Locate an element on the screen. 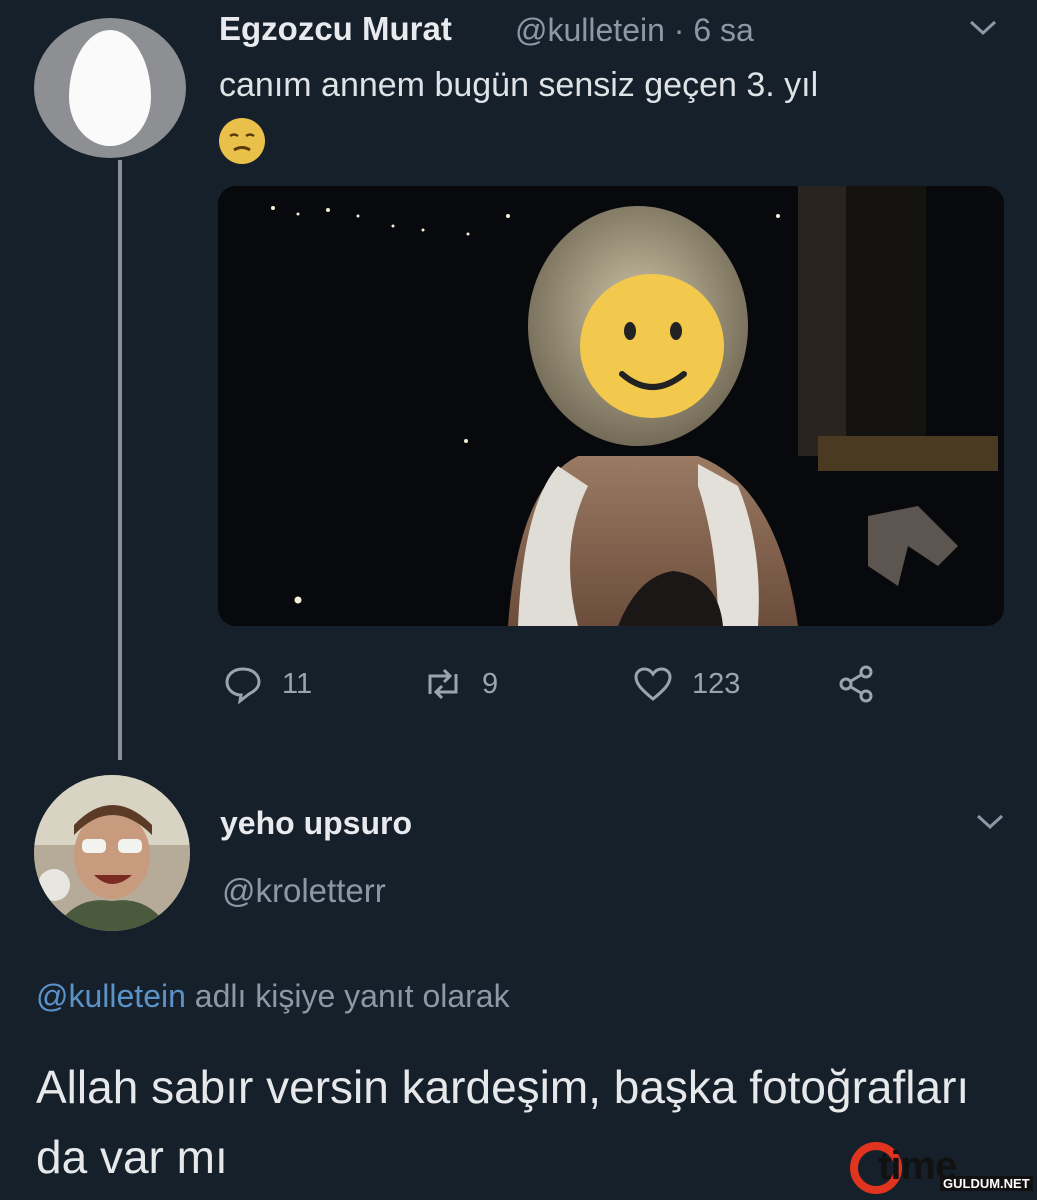  share-icon is located at coordinates (856, 684).